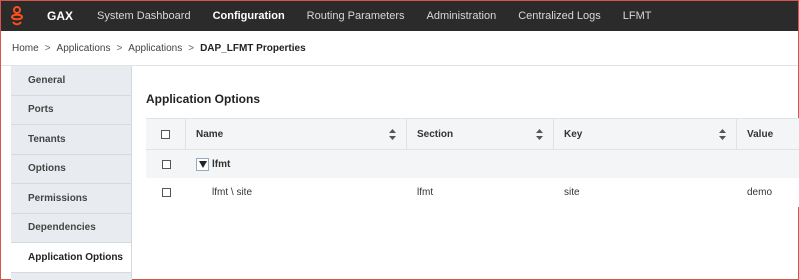 The width and height of the screenshot is (799, 280). I want to click on breadcrumb-applications-folder: Applications, so click(155, 48).